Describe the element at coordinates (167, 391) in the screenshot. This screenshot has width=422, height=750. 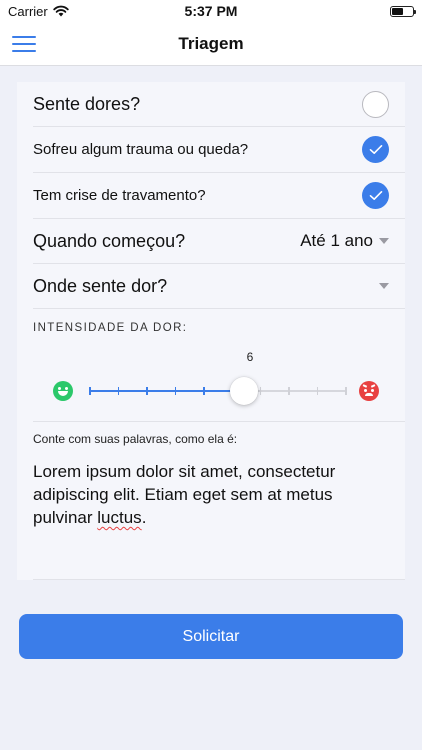
I see `slider-track-fill` at that location.